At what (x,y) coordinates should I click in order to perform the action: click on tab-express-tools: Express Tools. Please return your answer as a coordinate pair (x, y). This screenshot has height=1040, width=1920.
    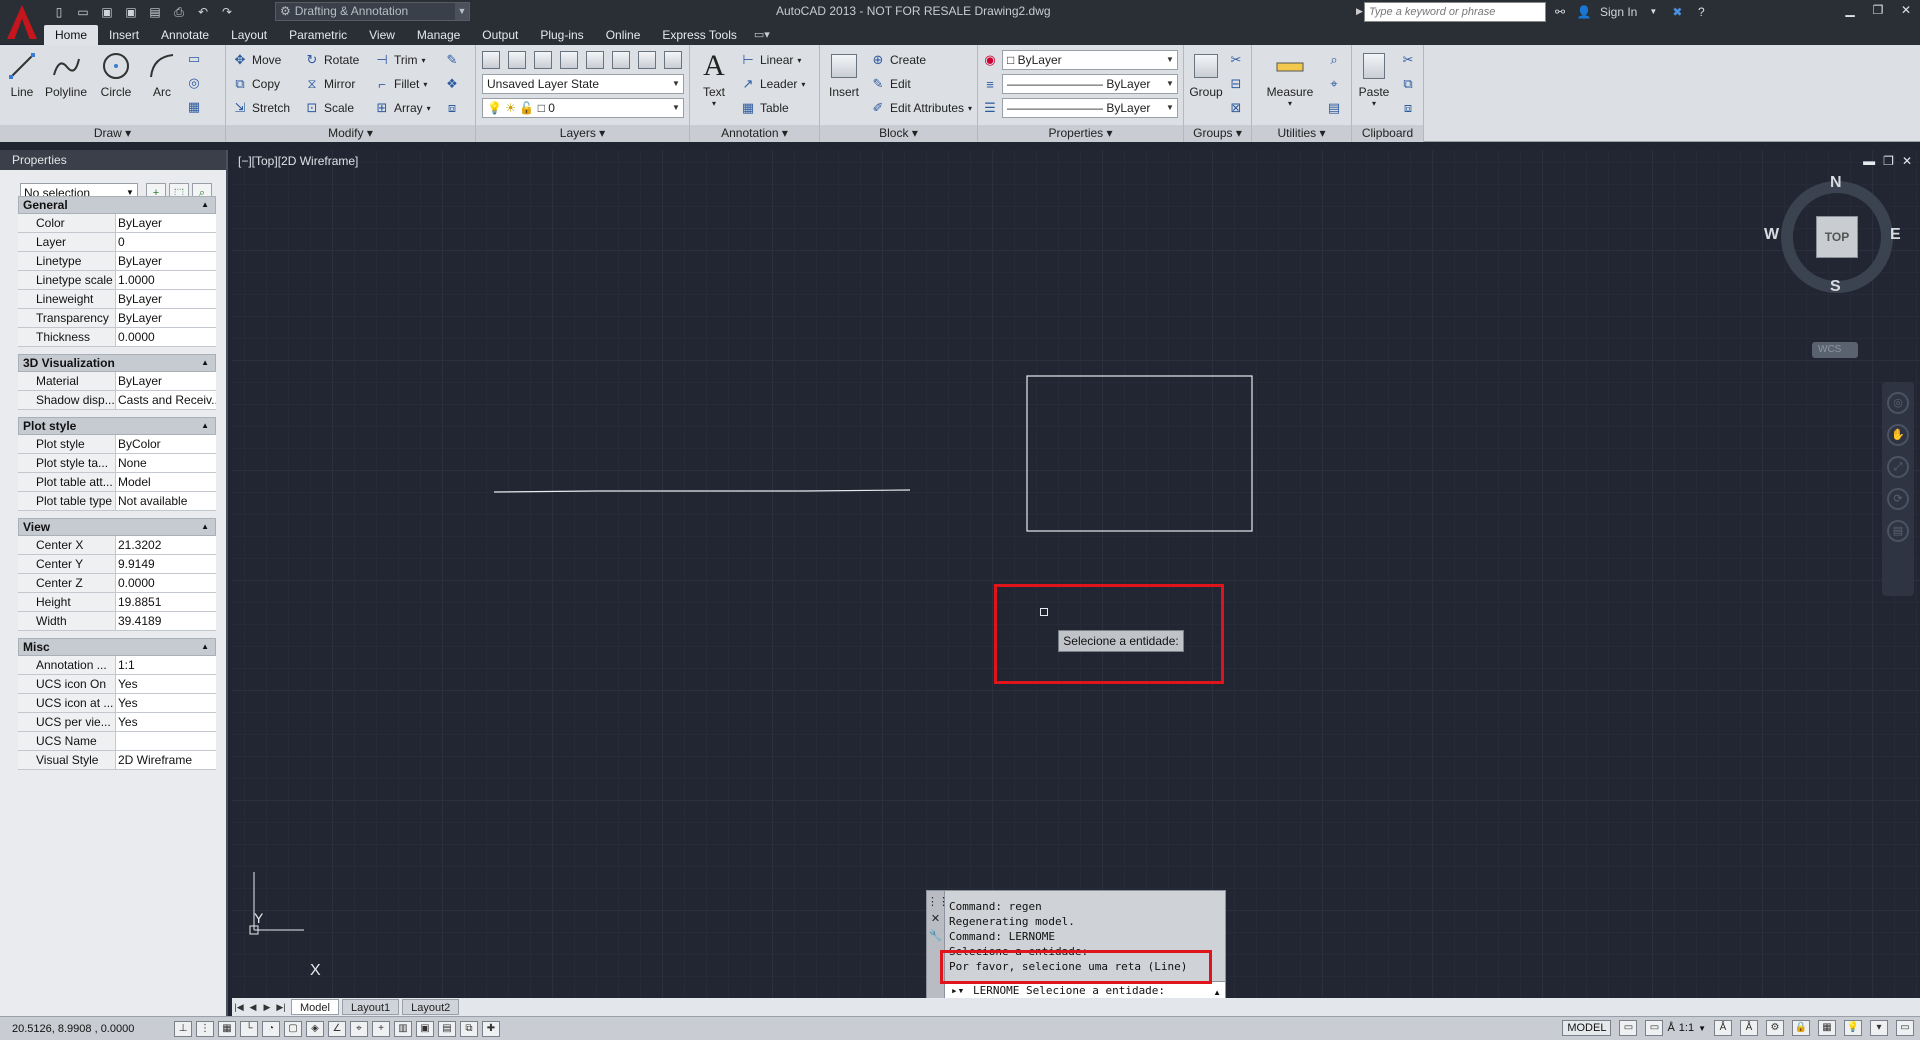
    Looking at the image, I should click on (699, 35).